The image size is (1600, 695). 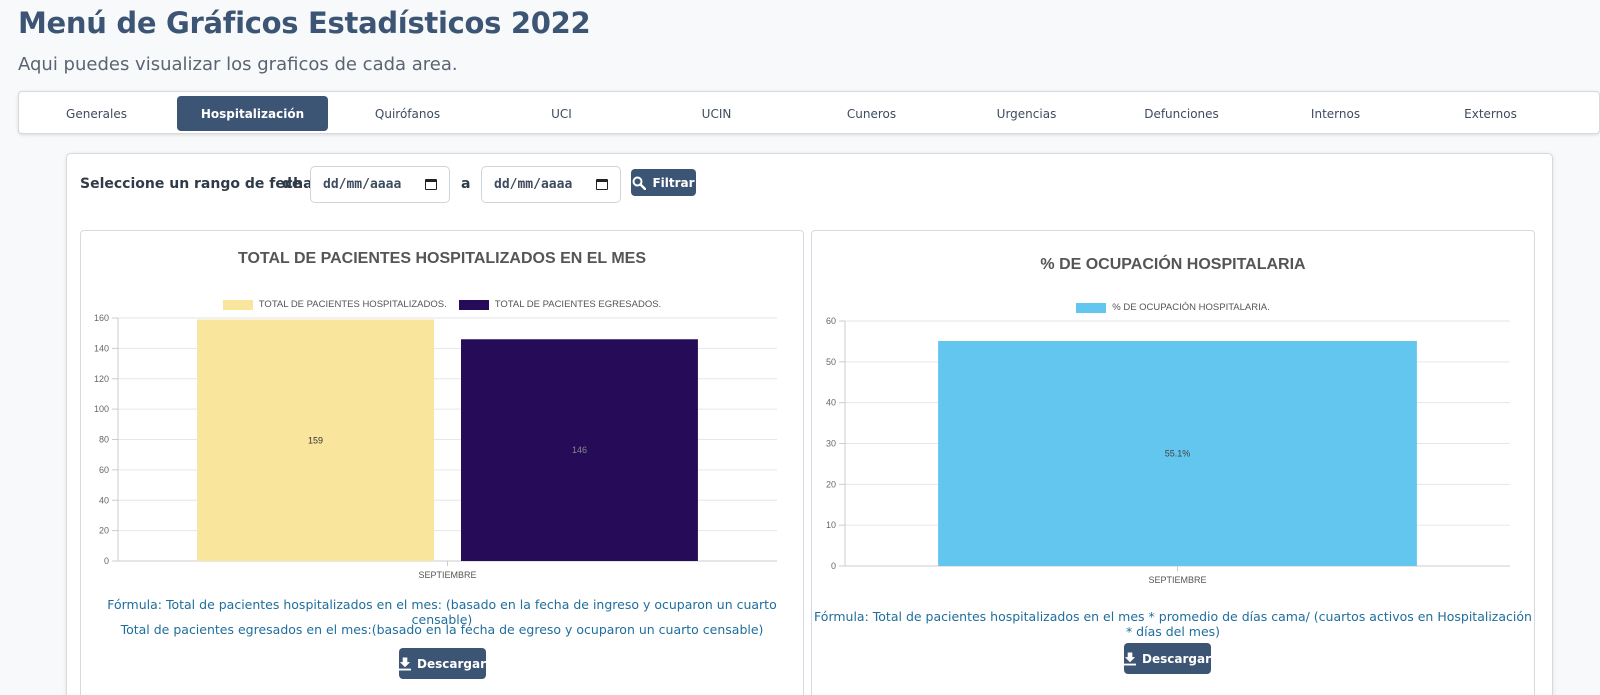 What do you see at coordinates (1181, 113) in the screenshot?
I see `tab-defunciones: Defunciones` at bounding box center [1181, 113].